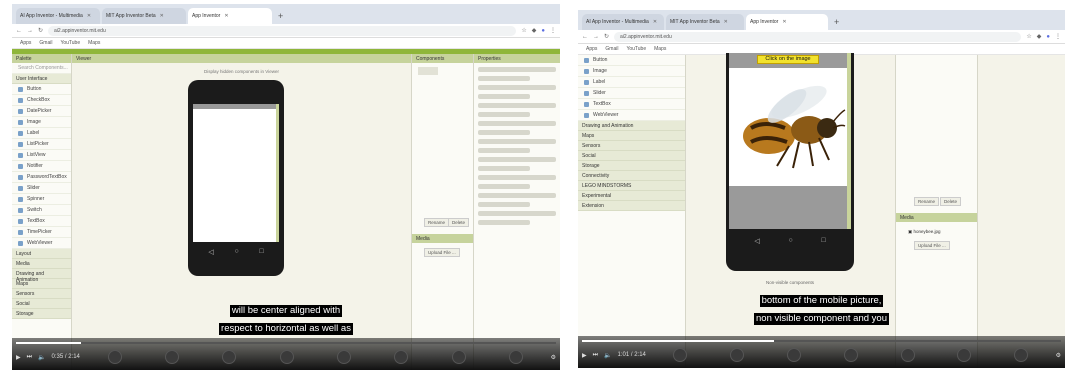 This screenshot has height=374, width=1073. Describe the element at coordinates (41, 155) in the screenshot. I see `palette-item: ListView` at that location.